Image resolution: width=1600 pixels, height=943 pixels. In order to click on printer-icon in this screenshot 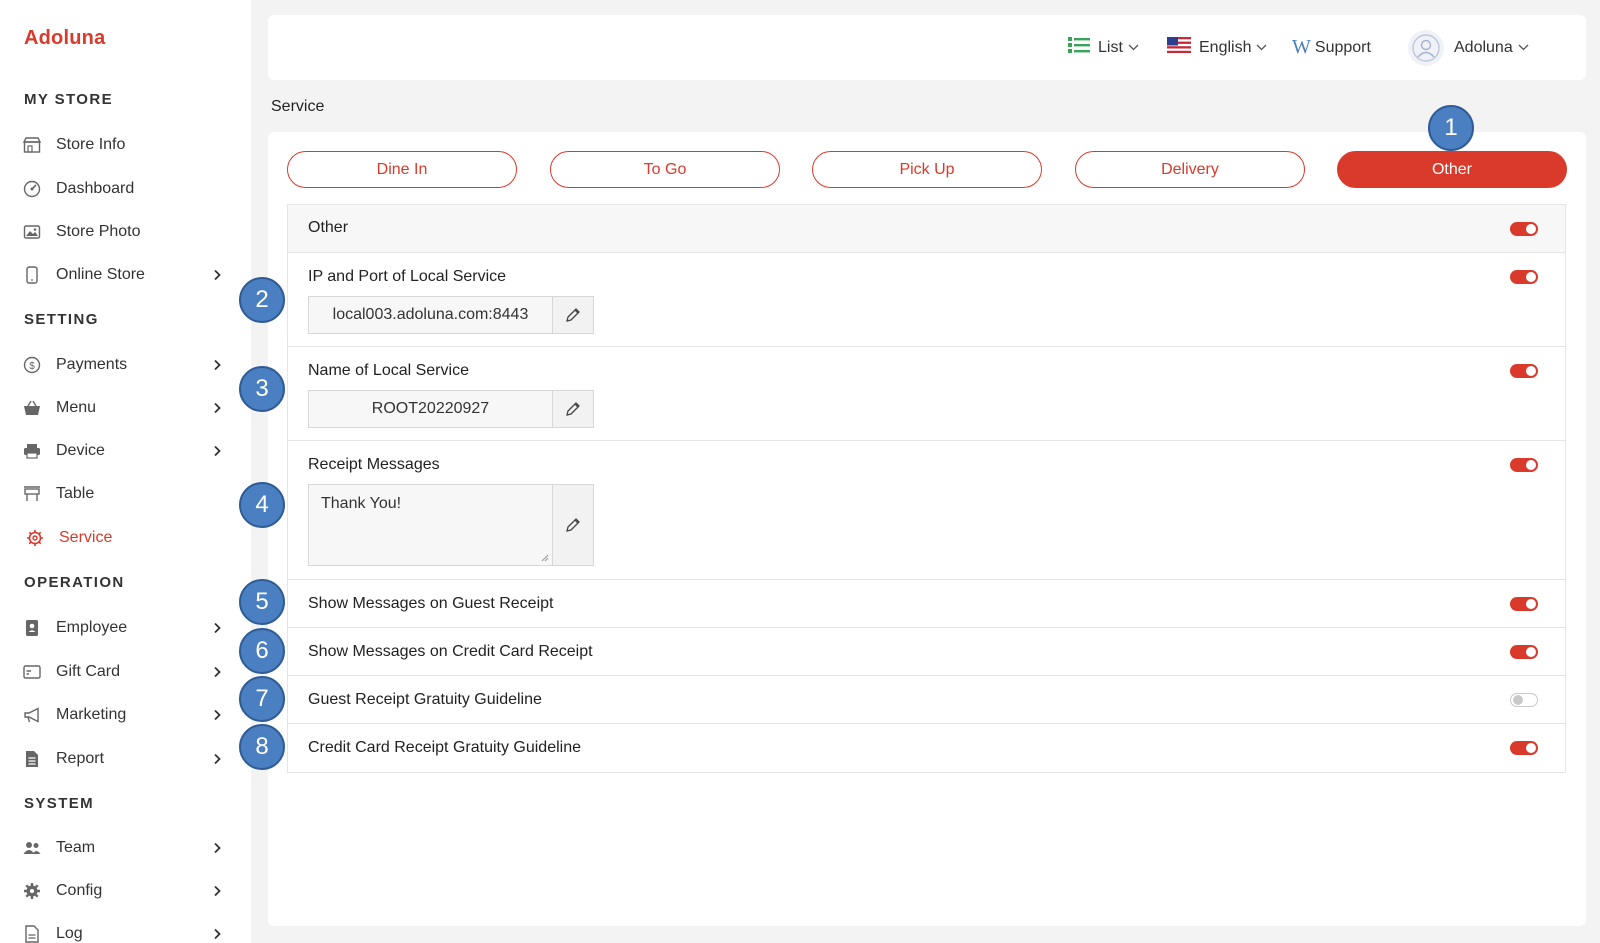, I will do `click(32, 451)`.